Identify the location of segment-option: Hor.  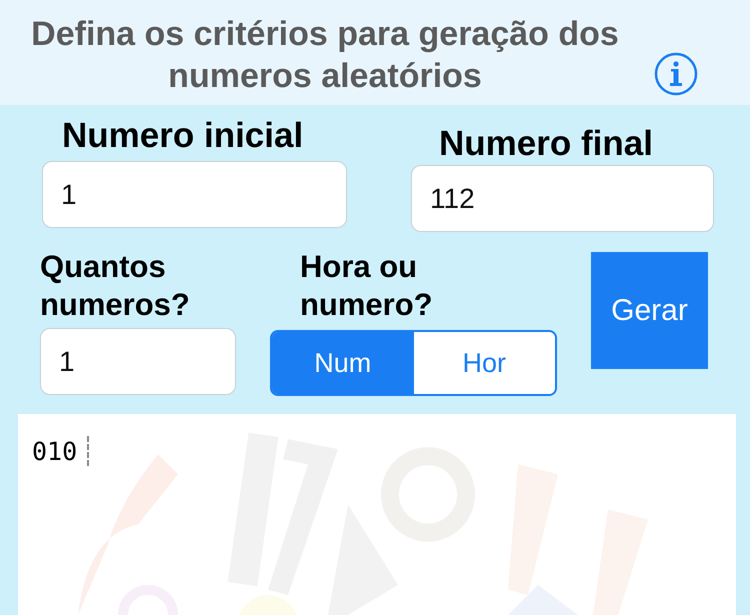
(484, 363).